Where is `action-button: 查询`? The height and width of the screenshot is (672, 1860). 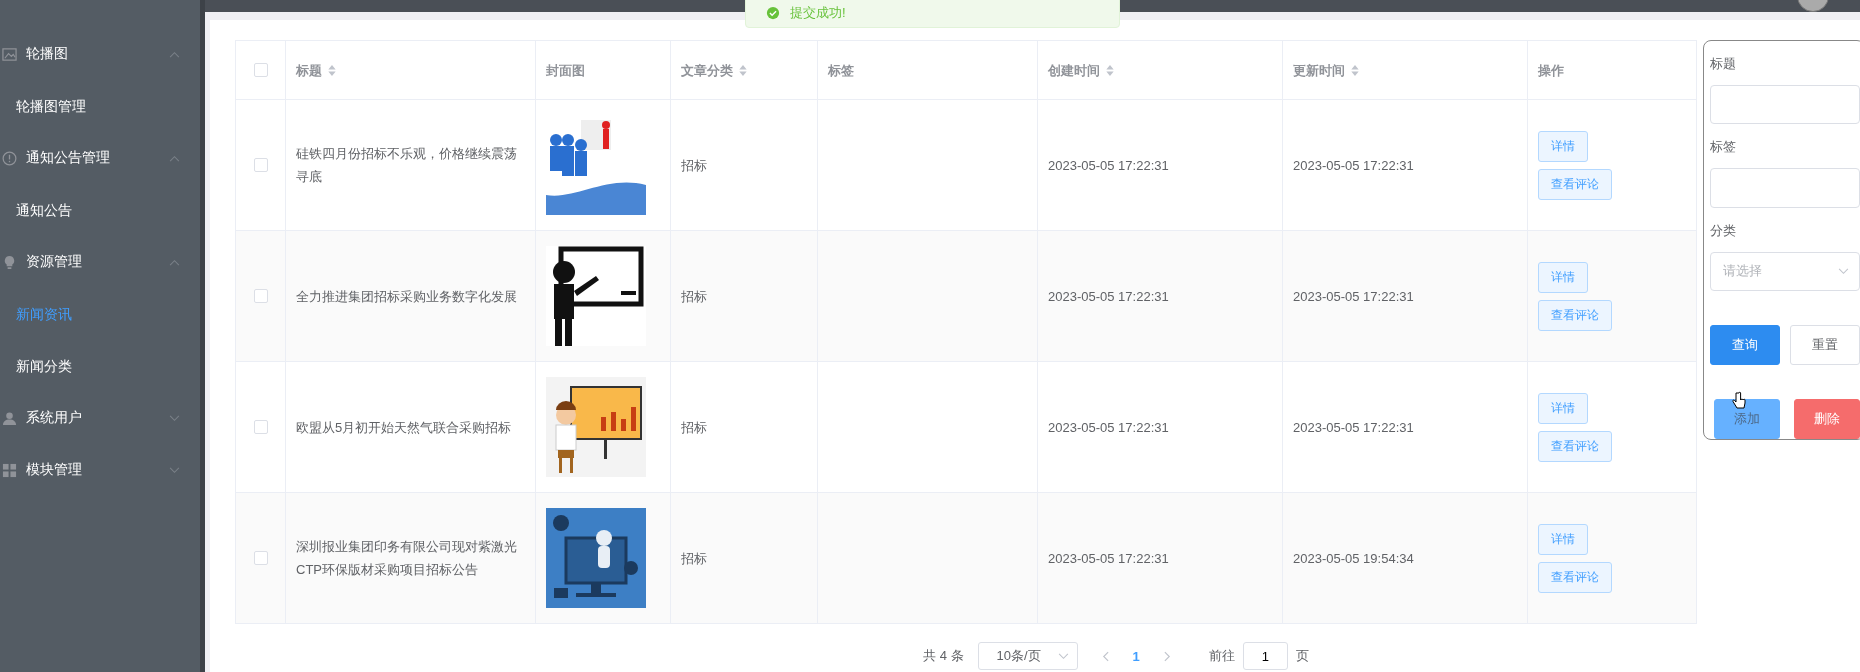 action-button: 查询 is located at coordinates (1745, 345).